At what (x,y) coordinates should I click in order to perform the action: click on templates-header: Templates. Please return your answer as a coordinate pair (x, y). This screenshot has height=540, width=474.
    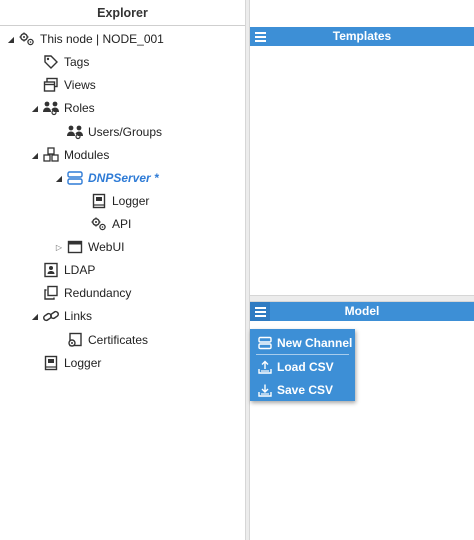
    Looking at the image, I should click on (362, 36).